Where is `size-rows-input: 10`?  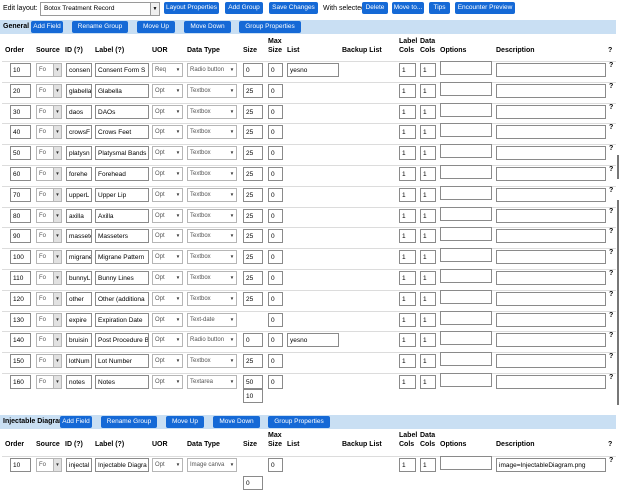 size-rows-input: 10 is located at coordinates (253, 396).